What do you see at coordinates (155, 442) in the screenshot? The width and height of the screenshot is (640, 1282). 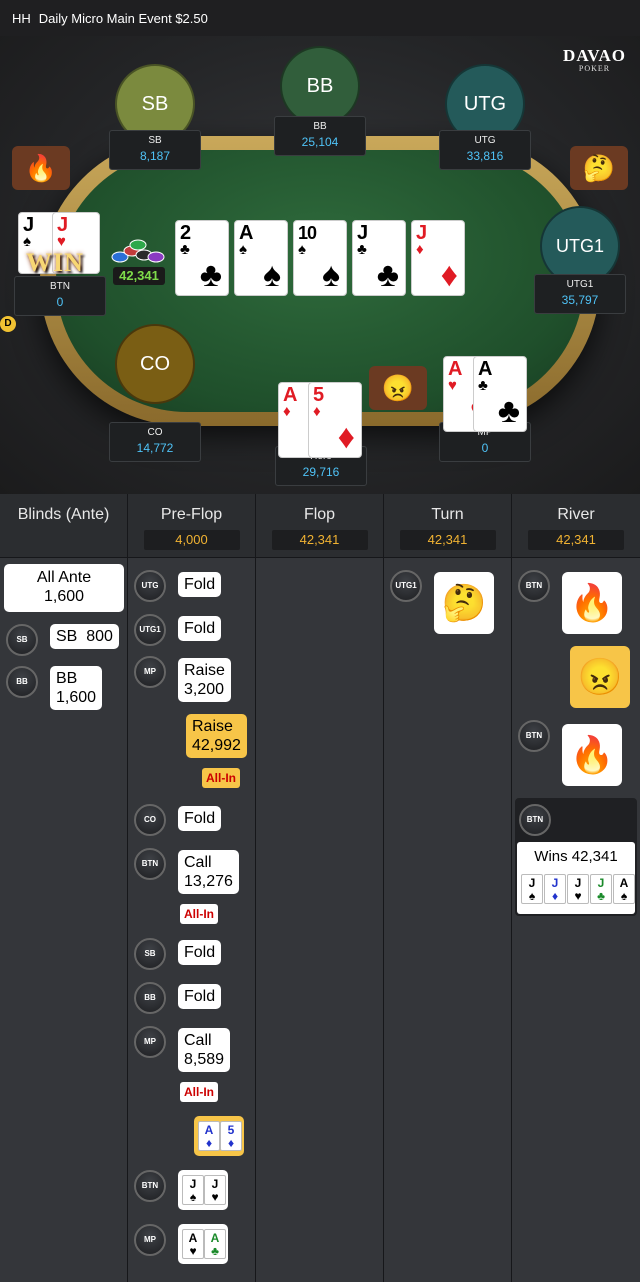 I see `seat-co-plate: CO 14,772` at bounding box center [155, 442].